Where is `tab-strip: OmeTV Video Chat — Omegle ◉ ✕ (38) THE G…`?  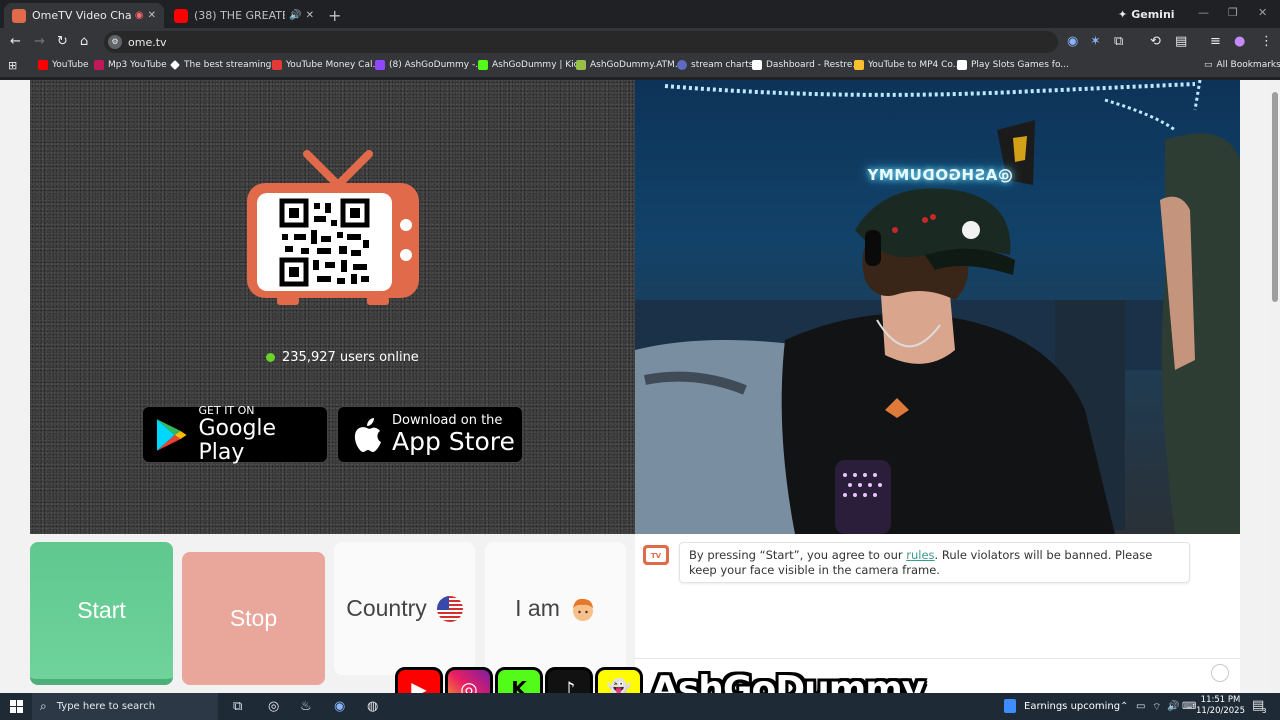 tab-strip: OmeTV Video Chat — Omegle ◉ ✕ (38) THE G… is located at coordinates (640, 14).